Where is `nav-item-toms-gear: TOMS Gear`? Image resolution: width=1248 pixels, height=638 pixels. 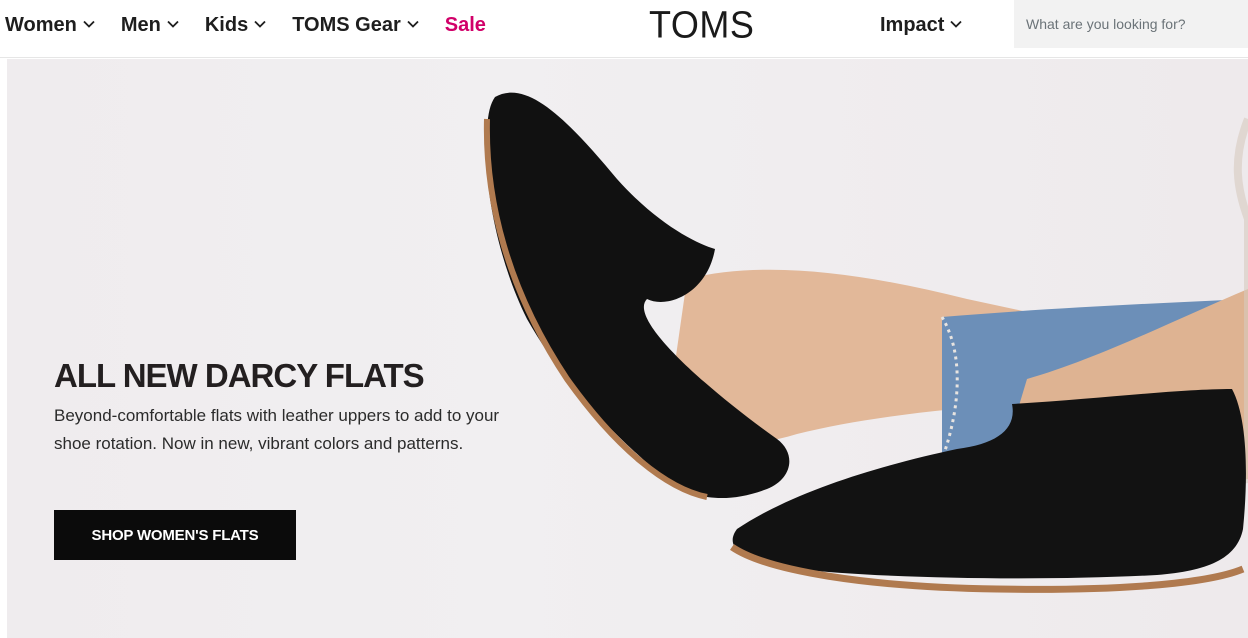
nav-item-toms-gear: TOMS Gear is located at coordinates (356, 25).